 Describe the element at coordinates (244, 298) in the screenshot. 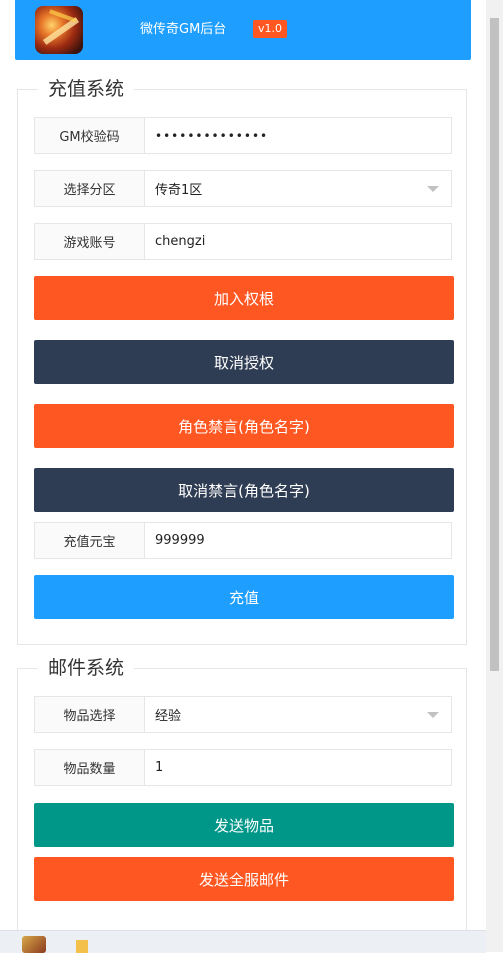

I see `grant-button: 加入权根` at that location.